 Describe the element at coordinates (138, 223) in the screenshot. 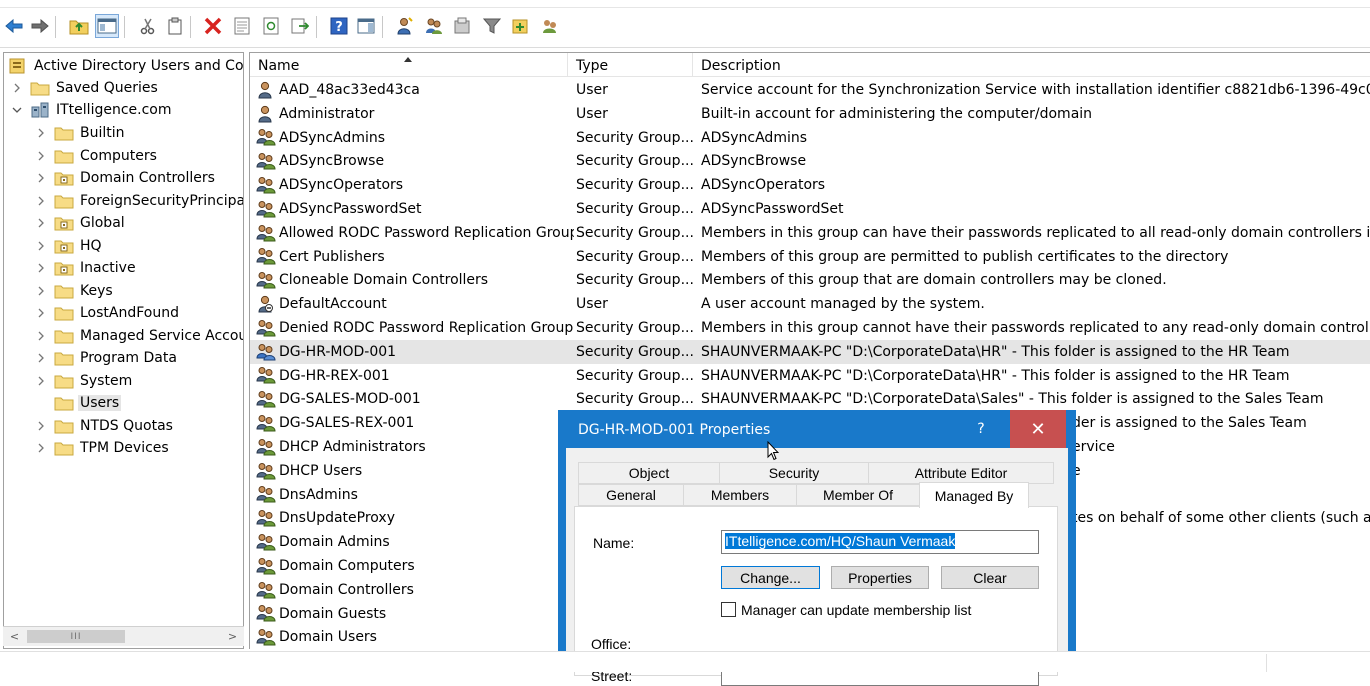

I see `tree-item-global: Global` at that location.